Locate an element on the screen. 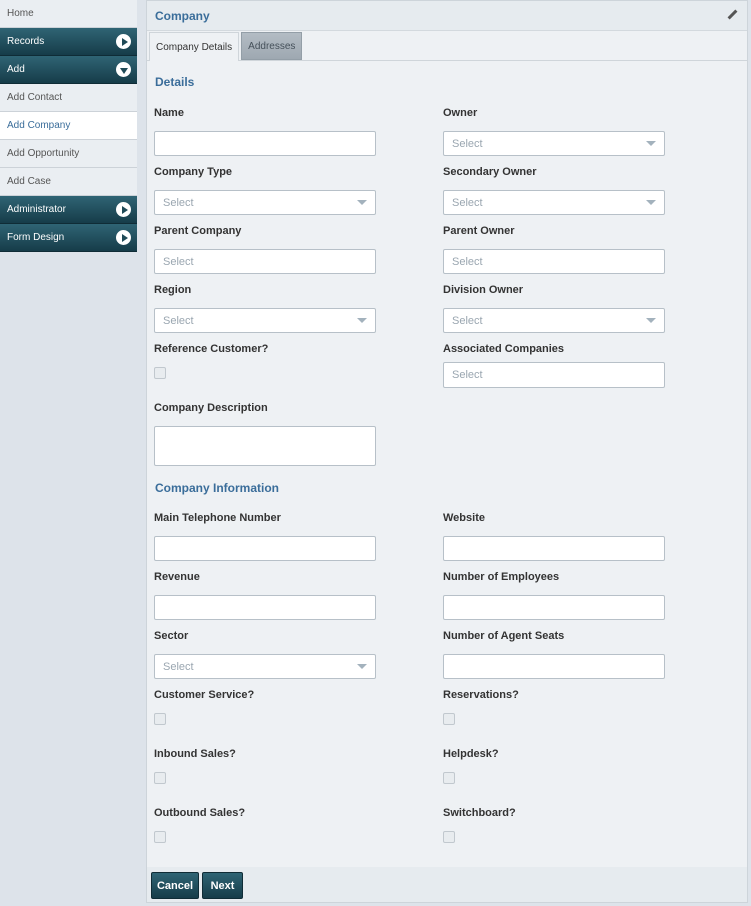  reservations-checkbox is located at coordinates (449, 719).